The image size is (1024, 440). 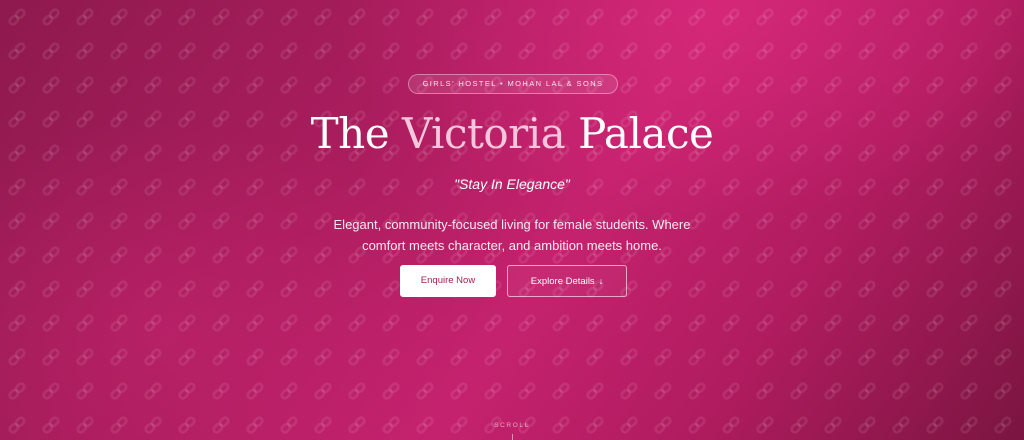 I want to click on explore-details-button: Explore Details ↓, so click(x=567, y=281).